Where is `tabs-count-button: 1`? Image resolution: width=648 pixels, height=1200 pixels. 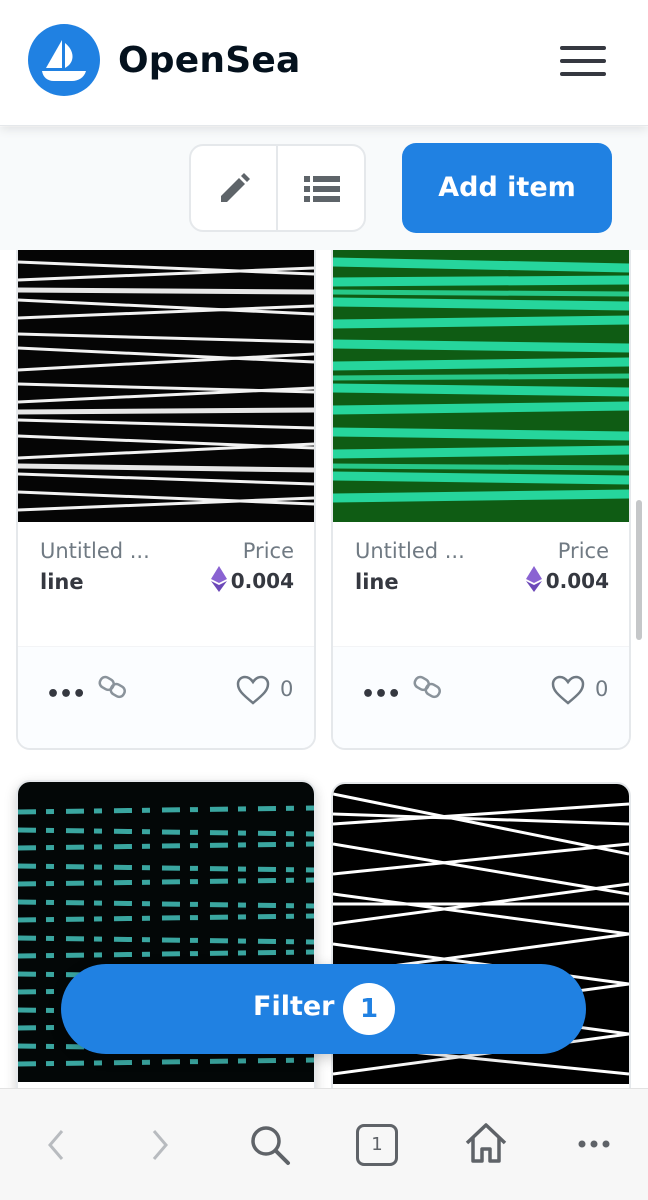 tabs-count-button: 1 is located at coordinates (377, 1145).